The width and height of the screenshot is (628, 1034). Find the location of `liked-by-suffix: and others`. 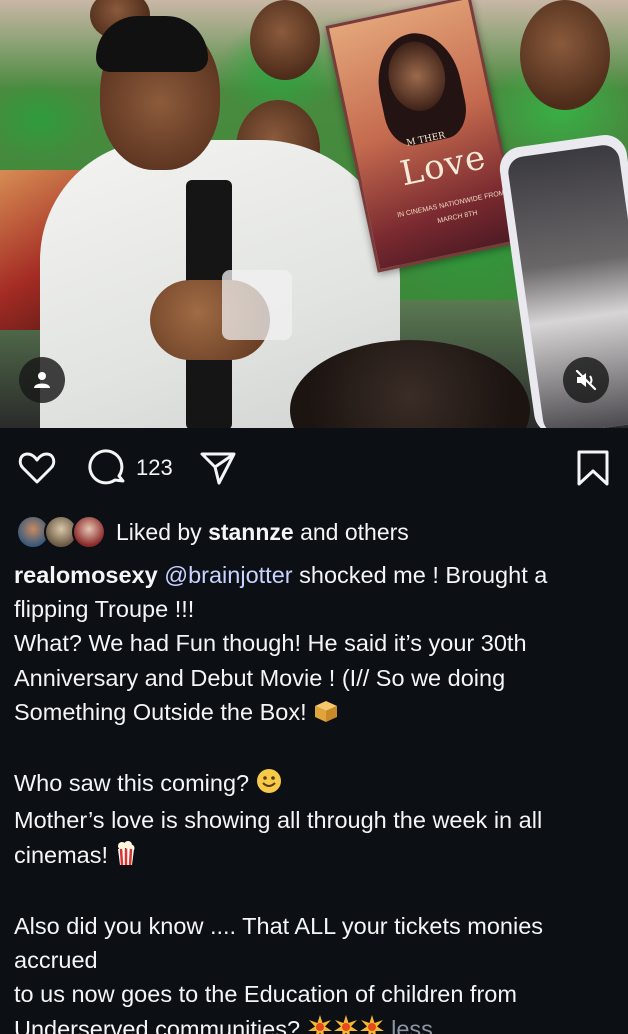

liked-by-suffix: and others is located at coordinates (351, 531).